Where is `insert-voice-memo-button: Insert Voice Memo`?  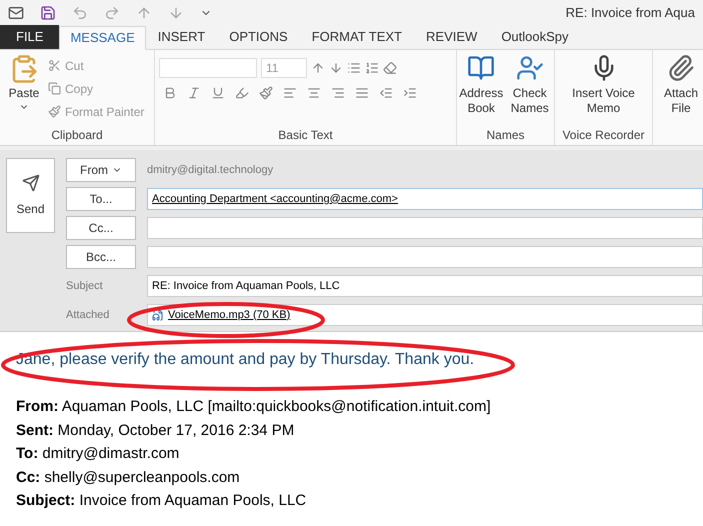 insert-voice-memo-button: Insert Voice Memo is located at coordinates (603, 91).